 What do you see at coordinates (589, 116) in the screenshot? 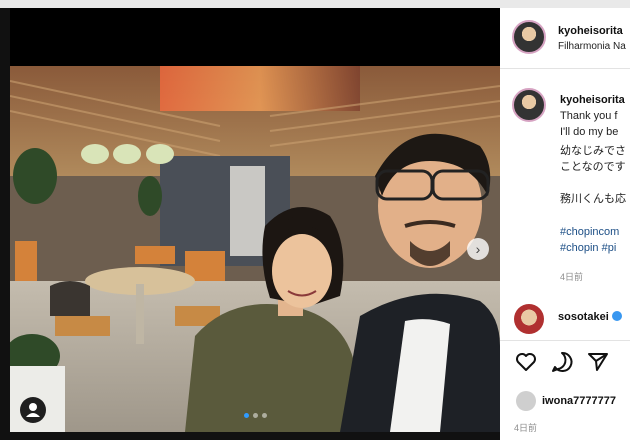
I see `caption-line: Thank you f` at bounding box center [589, 116].